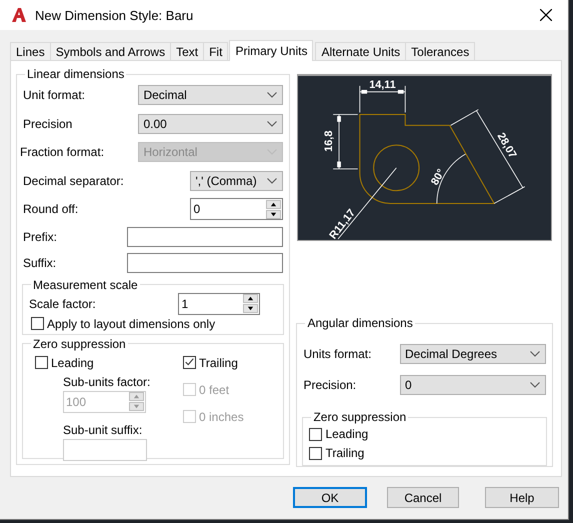 This screenshot has width=573, height=523. I want to click on dialog-button: Cancel, so click(423, 497).